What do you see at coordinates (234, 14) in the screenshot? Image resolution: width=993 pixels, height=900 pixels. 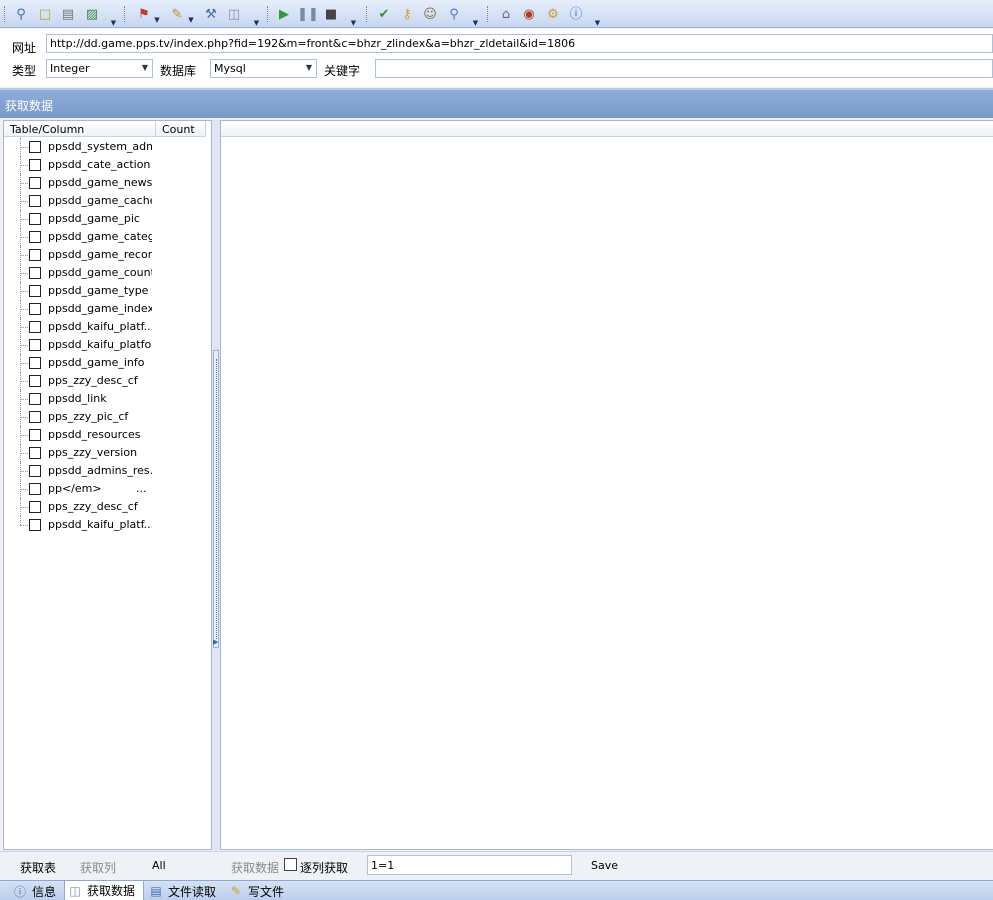 I see `database-icon: ◫` at bounding box center [234, 14].